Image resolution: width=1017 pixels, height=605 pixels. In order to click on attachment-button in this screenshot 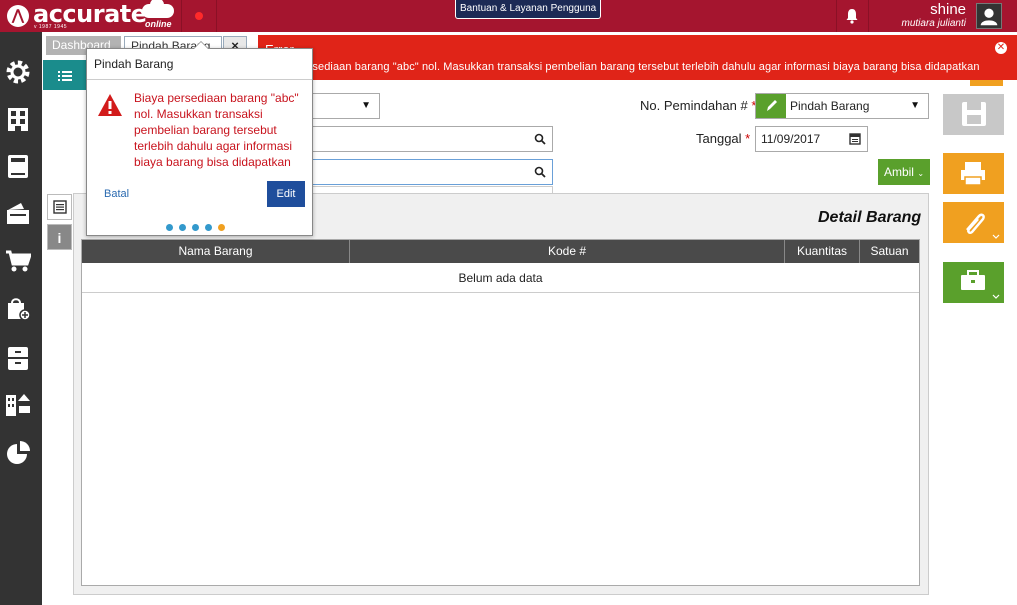, I will do `click(973, 222)`.